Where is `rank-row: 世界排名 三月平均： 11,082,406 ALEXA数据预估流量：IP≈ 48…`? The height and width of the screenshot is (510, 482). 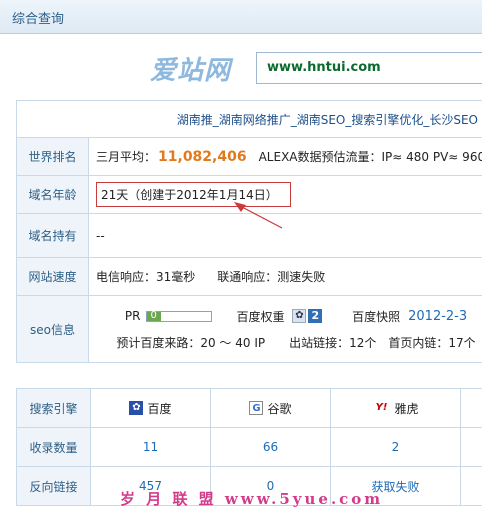
rank-row: 世界排名 三月平均： 11,082,406 ALEXA数据预估流量：IP≈ 48… is located at coordinates (249, 157).